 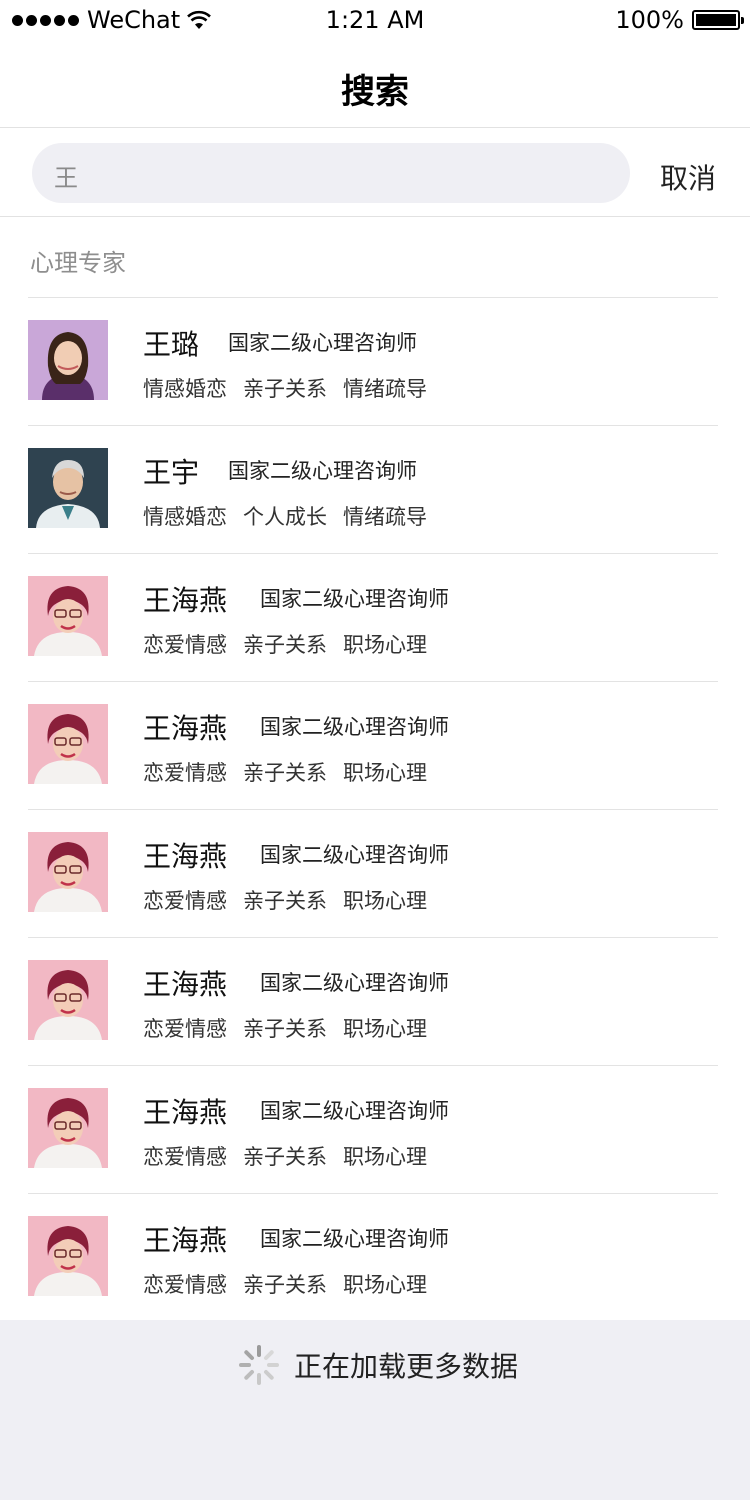 What do you see at coordinates (375, 92) in the screenshot?
I see `page-title: 搜索` at bounding box center [375, 92].